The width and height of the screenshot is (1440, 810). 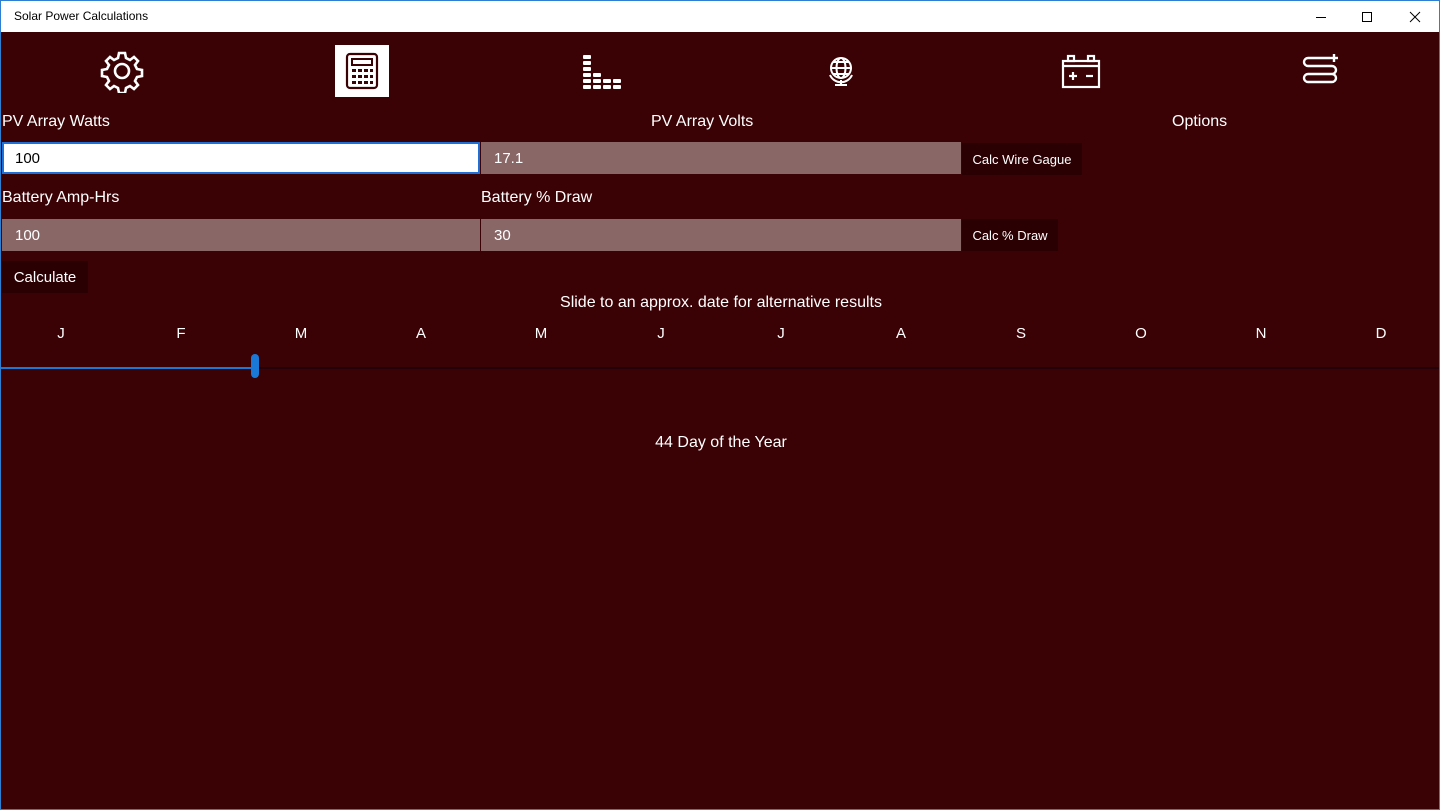 I want to click on maximize-button, so click(x=1367, y=17).